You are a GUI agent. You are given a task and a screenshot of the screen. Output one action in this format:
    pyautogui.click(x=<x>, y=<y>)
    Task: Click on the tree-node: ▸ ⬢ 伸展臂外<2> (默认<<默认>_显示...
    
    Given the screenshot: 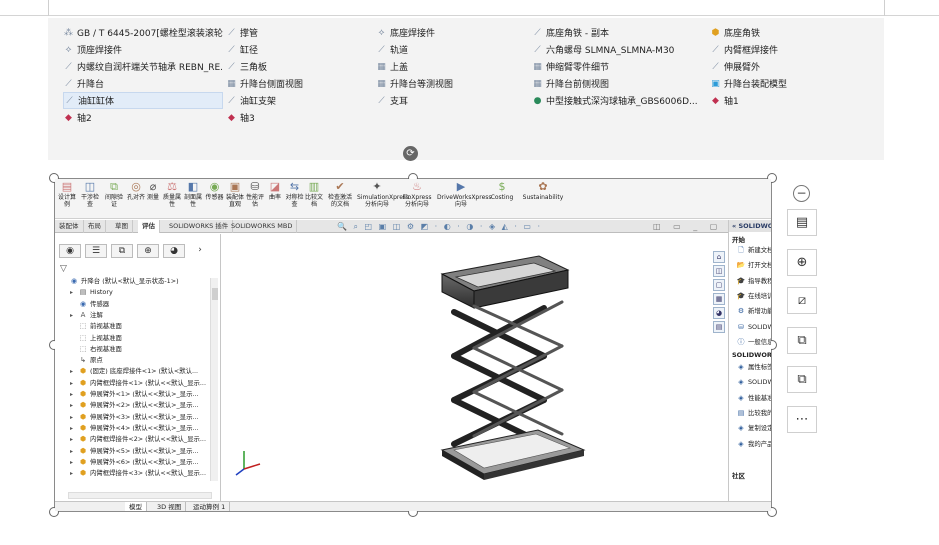 What is the action you would take?
    pyautogui.click(x=134, y=405)
    